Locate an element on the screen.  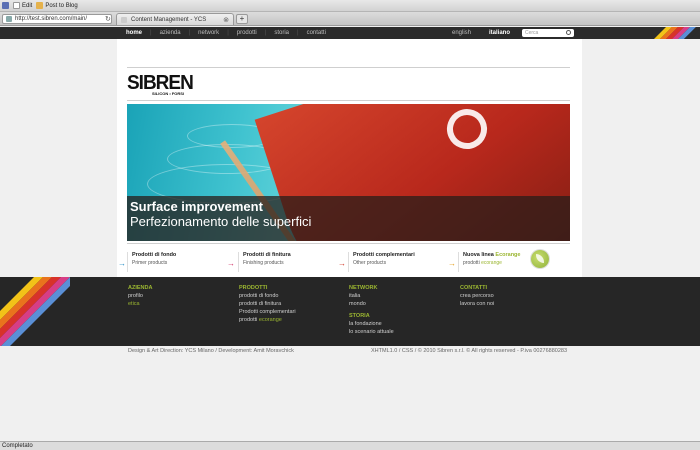
product-title: Nuova linea Ecorange is located at coordinates (491, 255).